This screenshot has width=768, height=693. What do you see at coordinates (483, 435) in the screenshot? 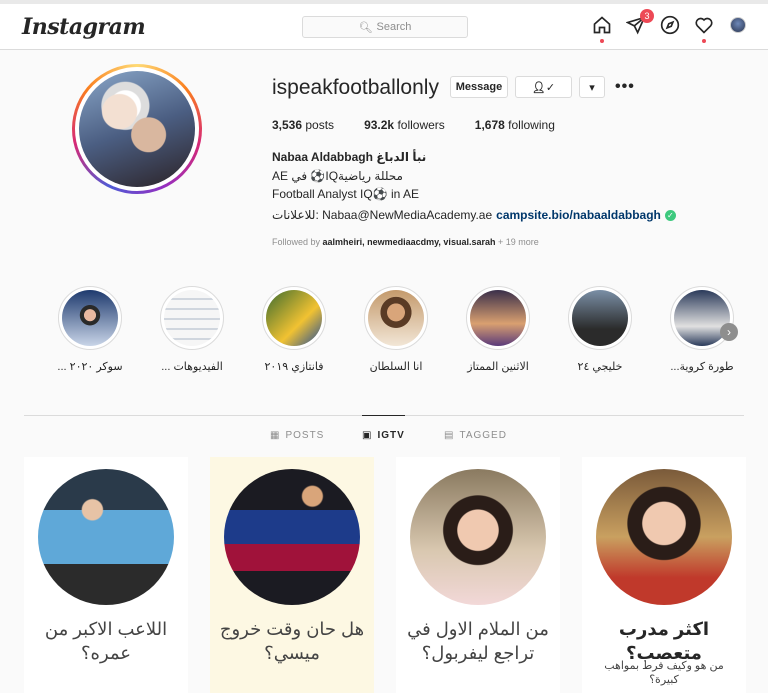
I see `tab-tagged-label: TAGGED` at bounding box center [483, 435].